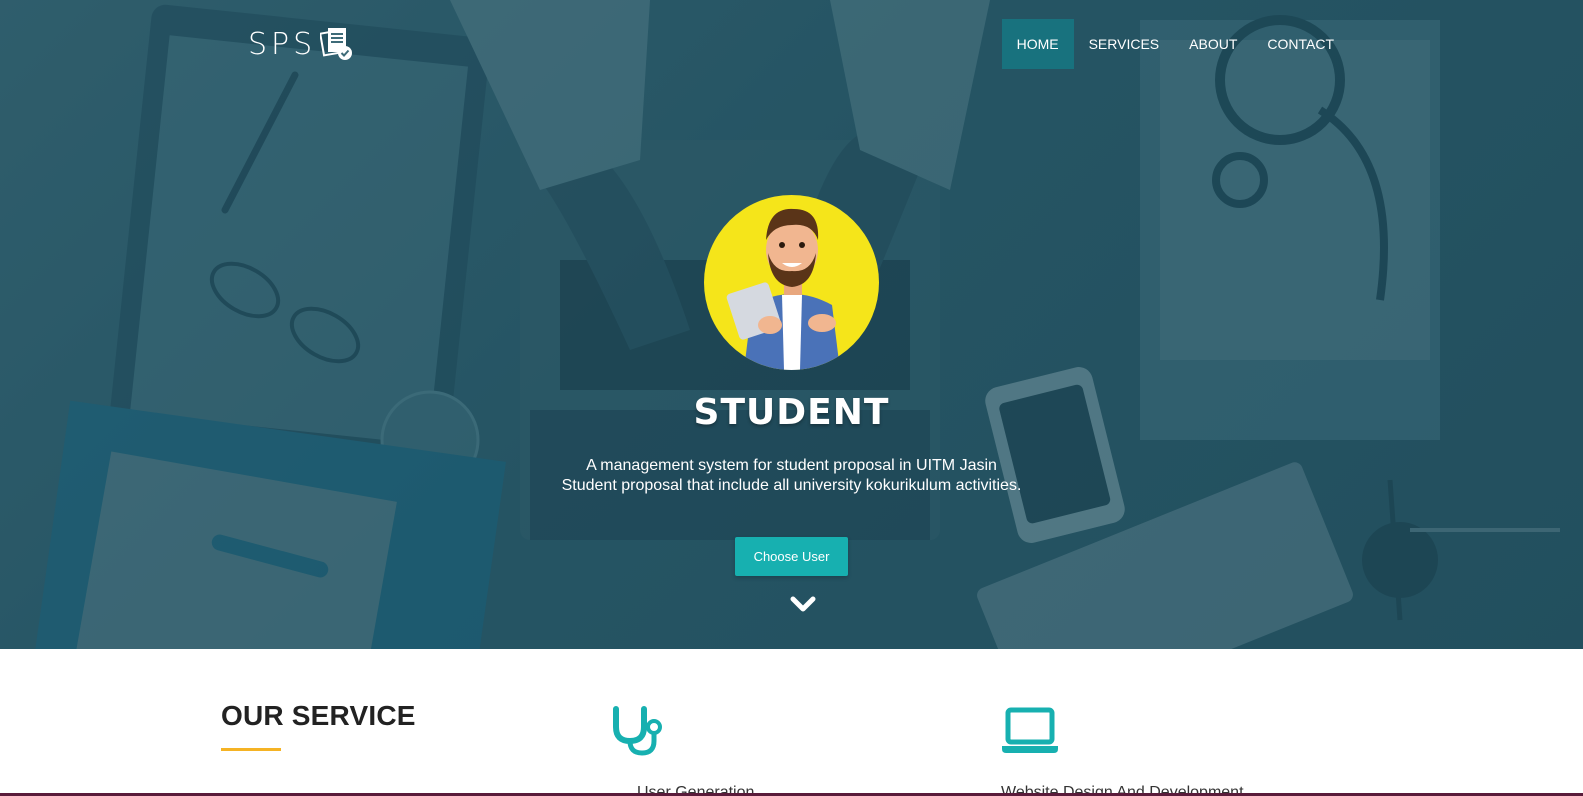  What do you see at coordinates (637, 731) in the screenshot?
I see `stethoscope-icon` at bounding box center [637, 731].